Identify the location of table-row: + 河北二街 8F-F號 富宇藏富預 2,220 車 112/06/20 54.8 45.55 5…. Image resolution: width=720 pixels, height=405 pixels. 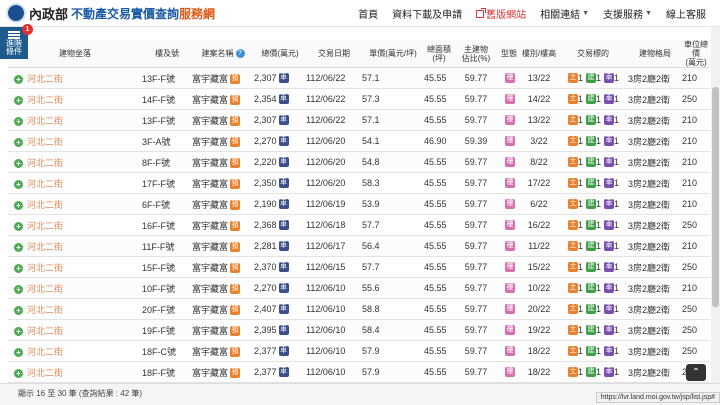
(359, 162).